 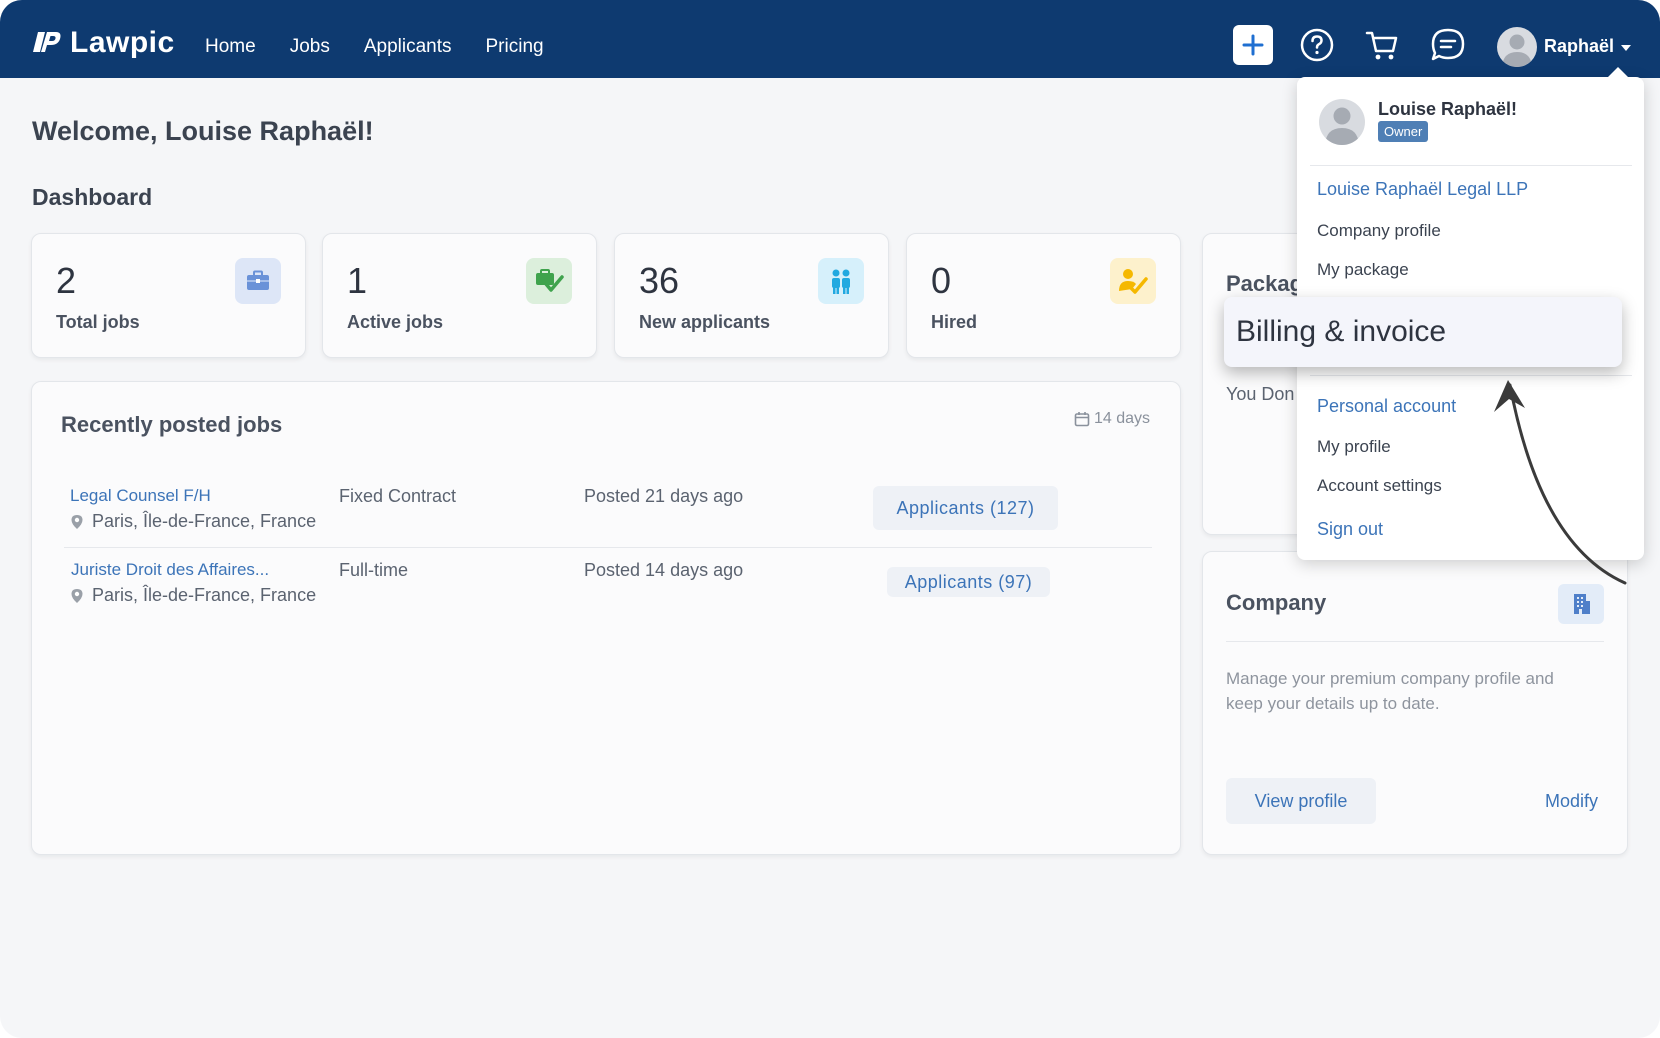 What do you see at coordinates (47, 42) in the screenshot?
I see `logo-icon` at bounding box center [47, 42].